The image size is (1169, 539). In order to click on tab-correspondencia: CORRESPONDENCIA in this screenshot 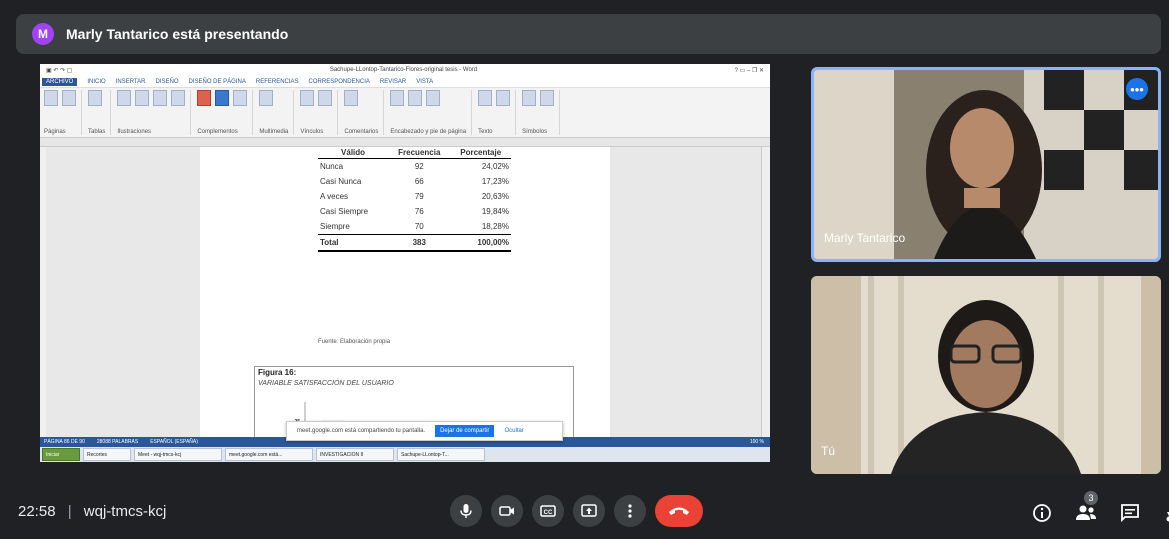, I will do `click(339, 82)`.